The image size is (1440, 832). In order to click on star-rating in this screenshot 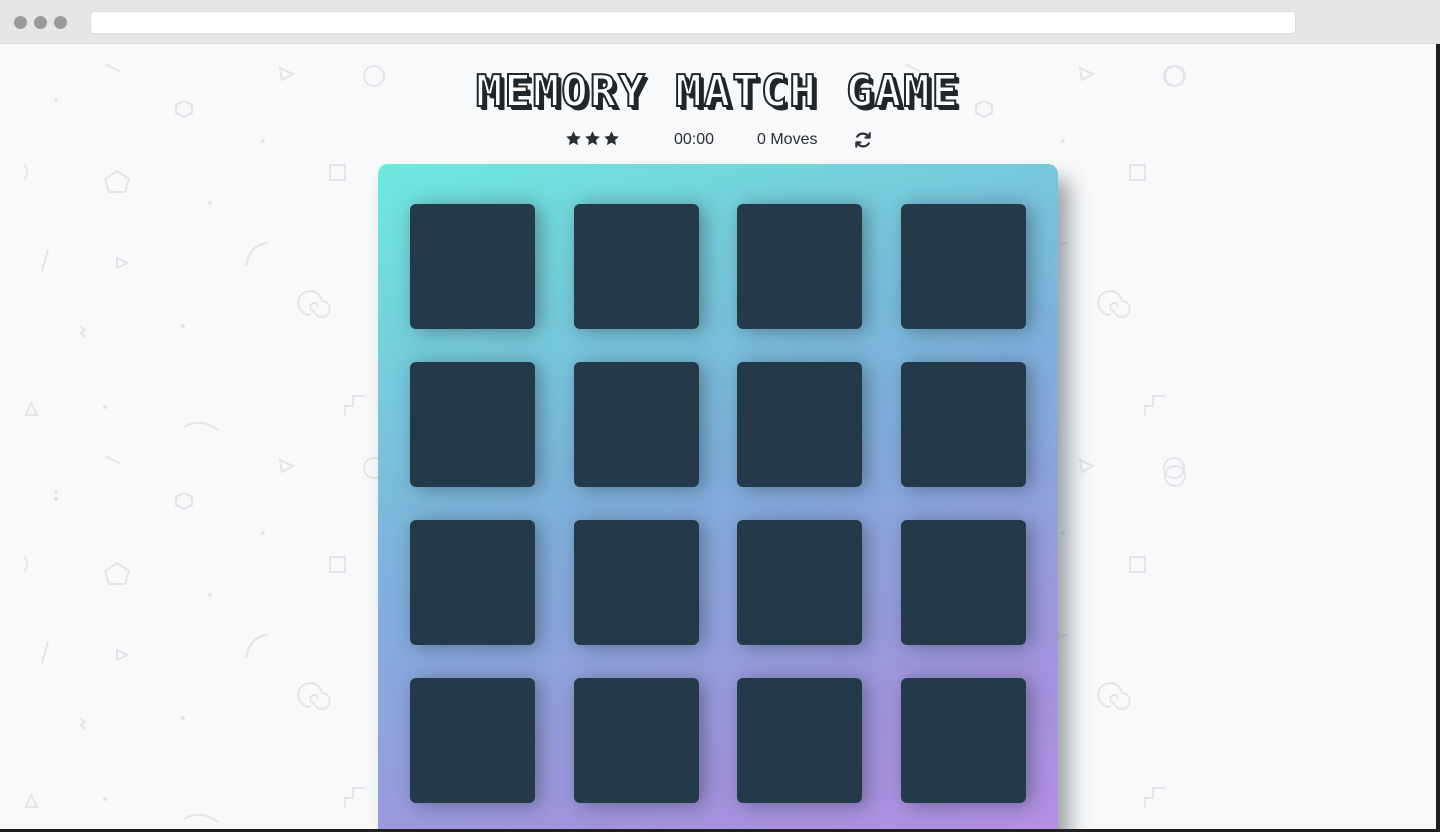, I will do `click(592, 138)`.